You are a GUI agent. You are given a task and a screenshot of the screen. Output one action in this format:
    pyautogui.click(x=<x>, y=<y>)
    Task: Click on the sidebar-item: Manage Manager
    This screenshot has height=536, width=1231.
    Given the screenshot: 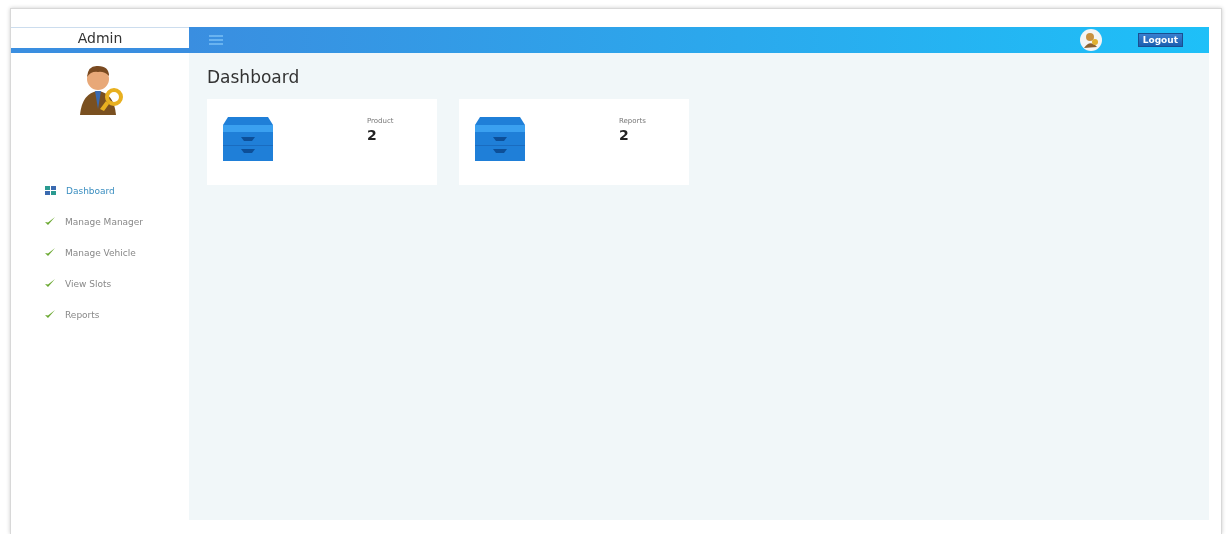 What is the action you would take?
    pyautogui.click(x=100, y=221)
    